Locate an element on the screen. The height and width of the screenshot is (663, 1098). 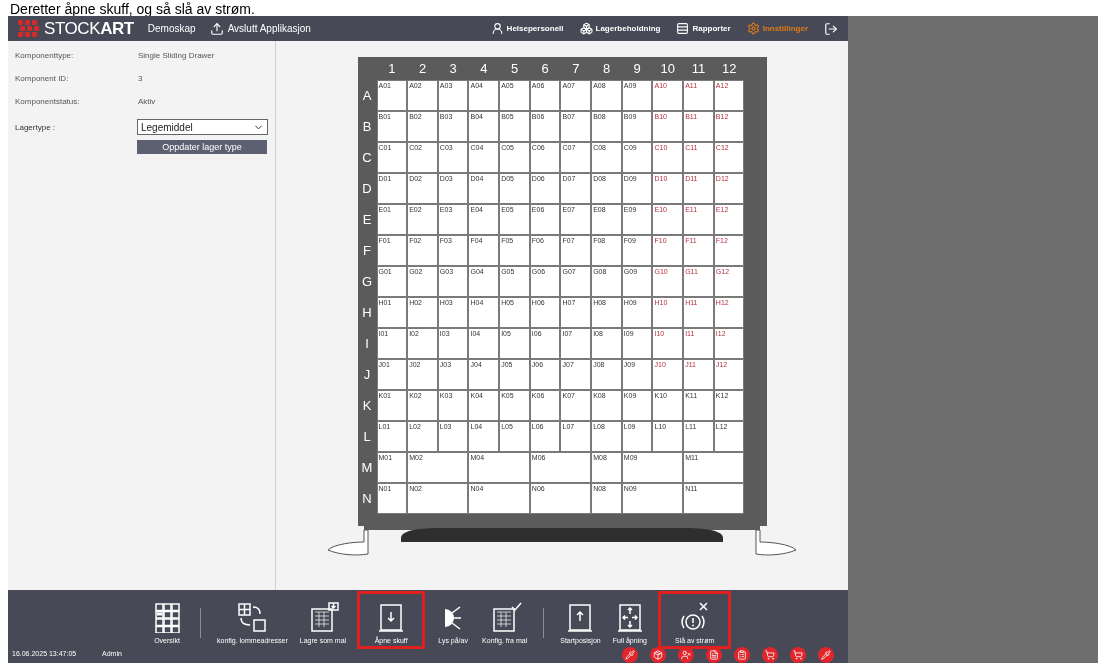
column-number: 2 is located at coordinates (422, 68).